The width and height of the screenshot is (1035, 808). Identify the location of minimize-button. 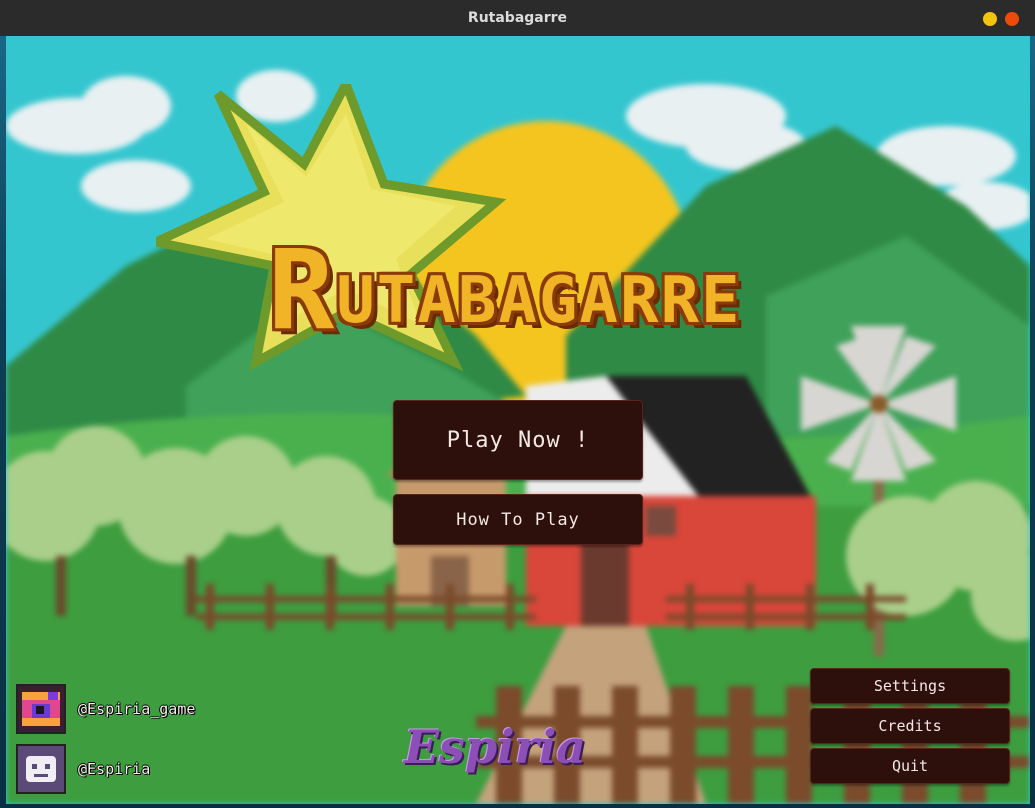
(990, 19).